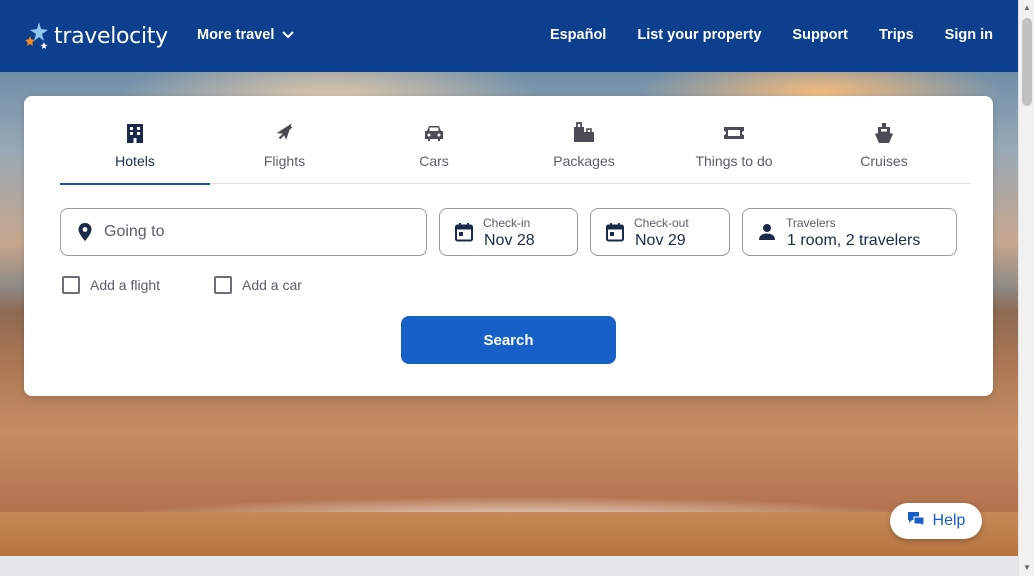 This screenshot has width=1034, height=576. Describe the element at coordinates (811, 223) in the screenshot. I see `travelers-label: Travelers` at that location.